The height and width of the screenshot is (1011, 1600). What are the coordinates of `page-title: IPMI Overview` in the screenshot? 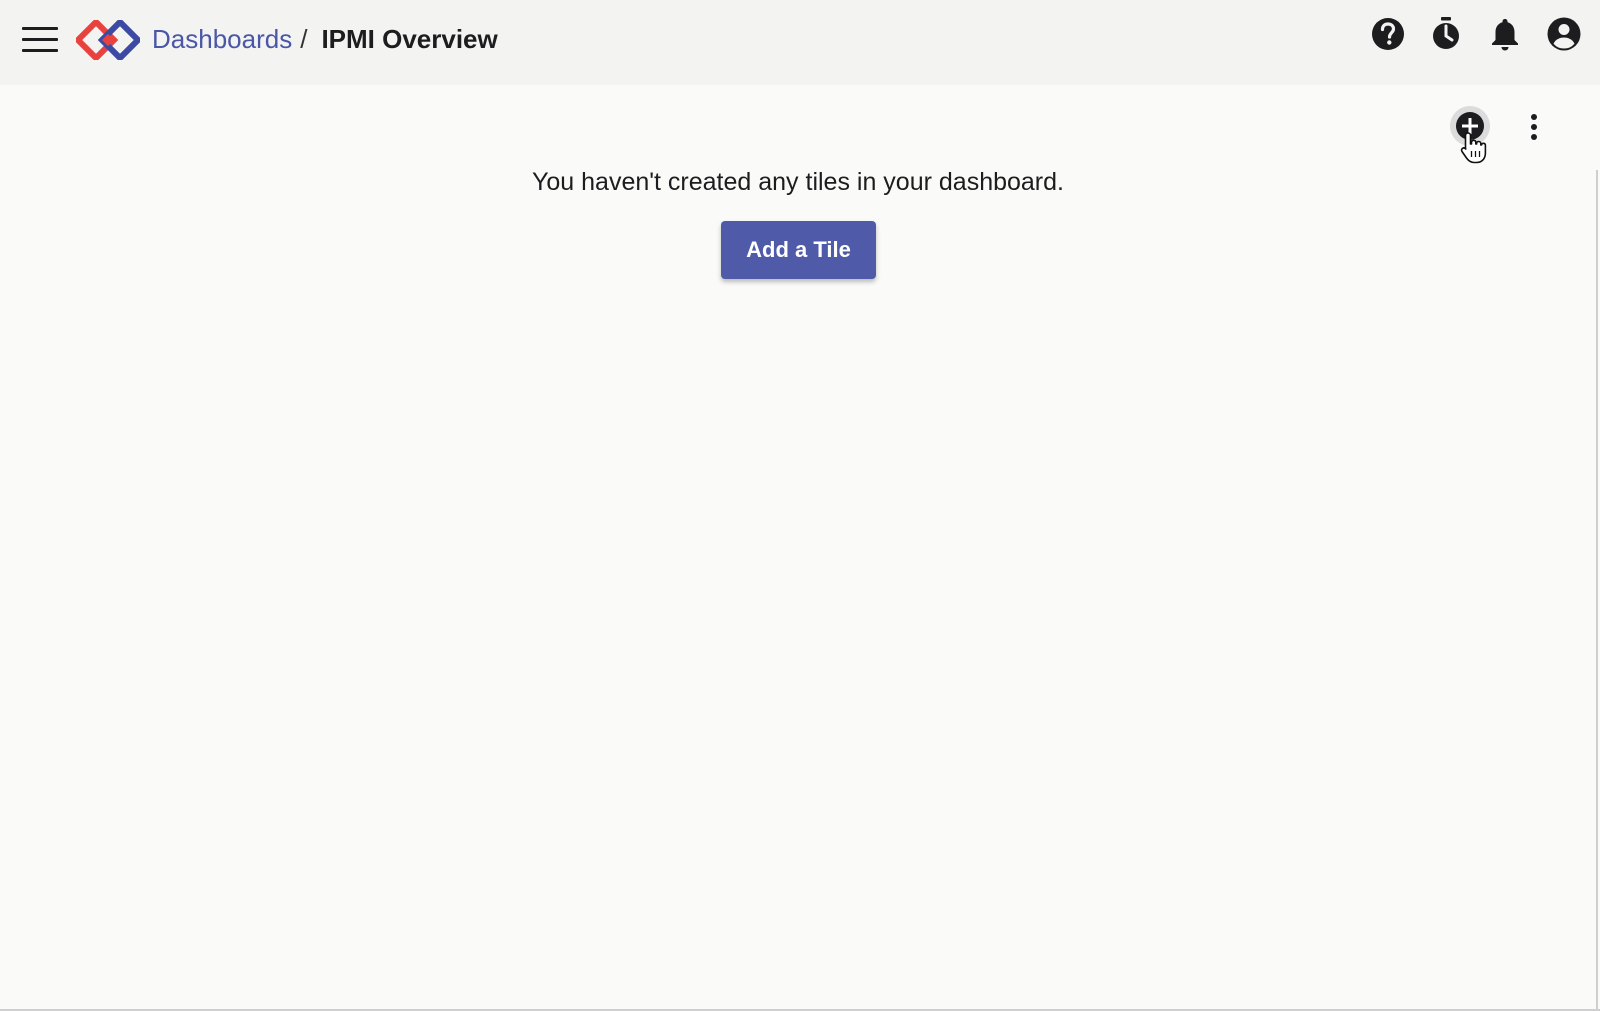 It's located at (409, 39).